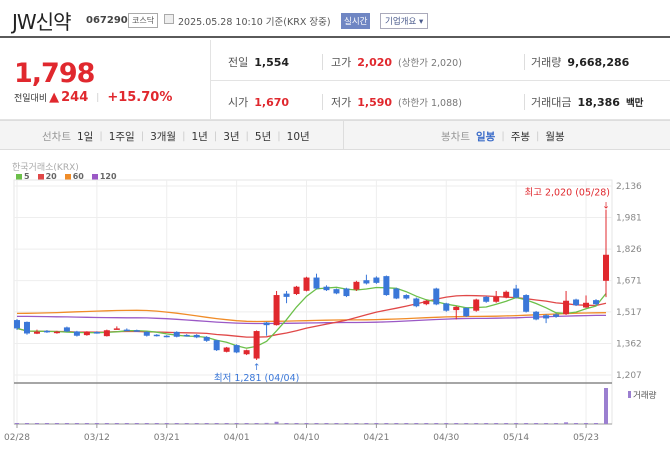 The image size is (670, 452). I want to click on change-amount: 244, so click(75, 97).